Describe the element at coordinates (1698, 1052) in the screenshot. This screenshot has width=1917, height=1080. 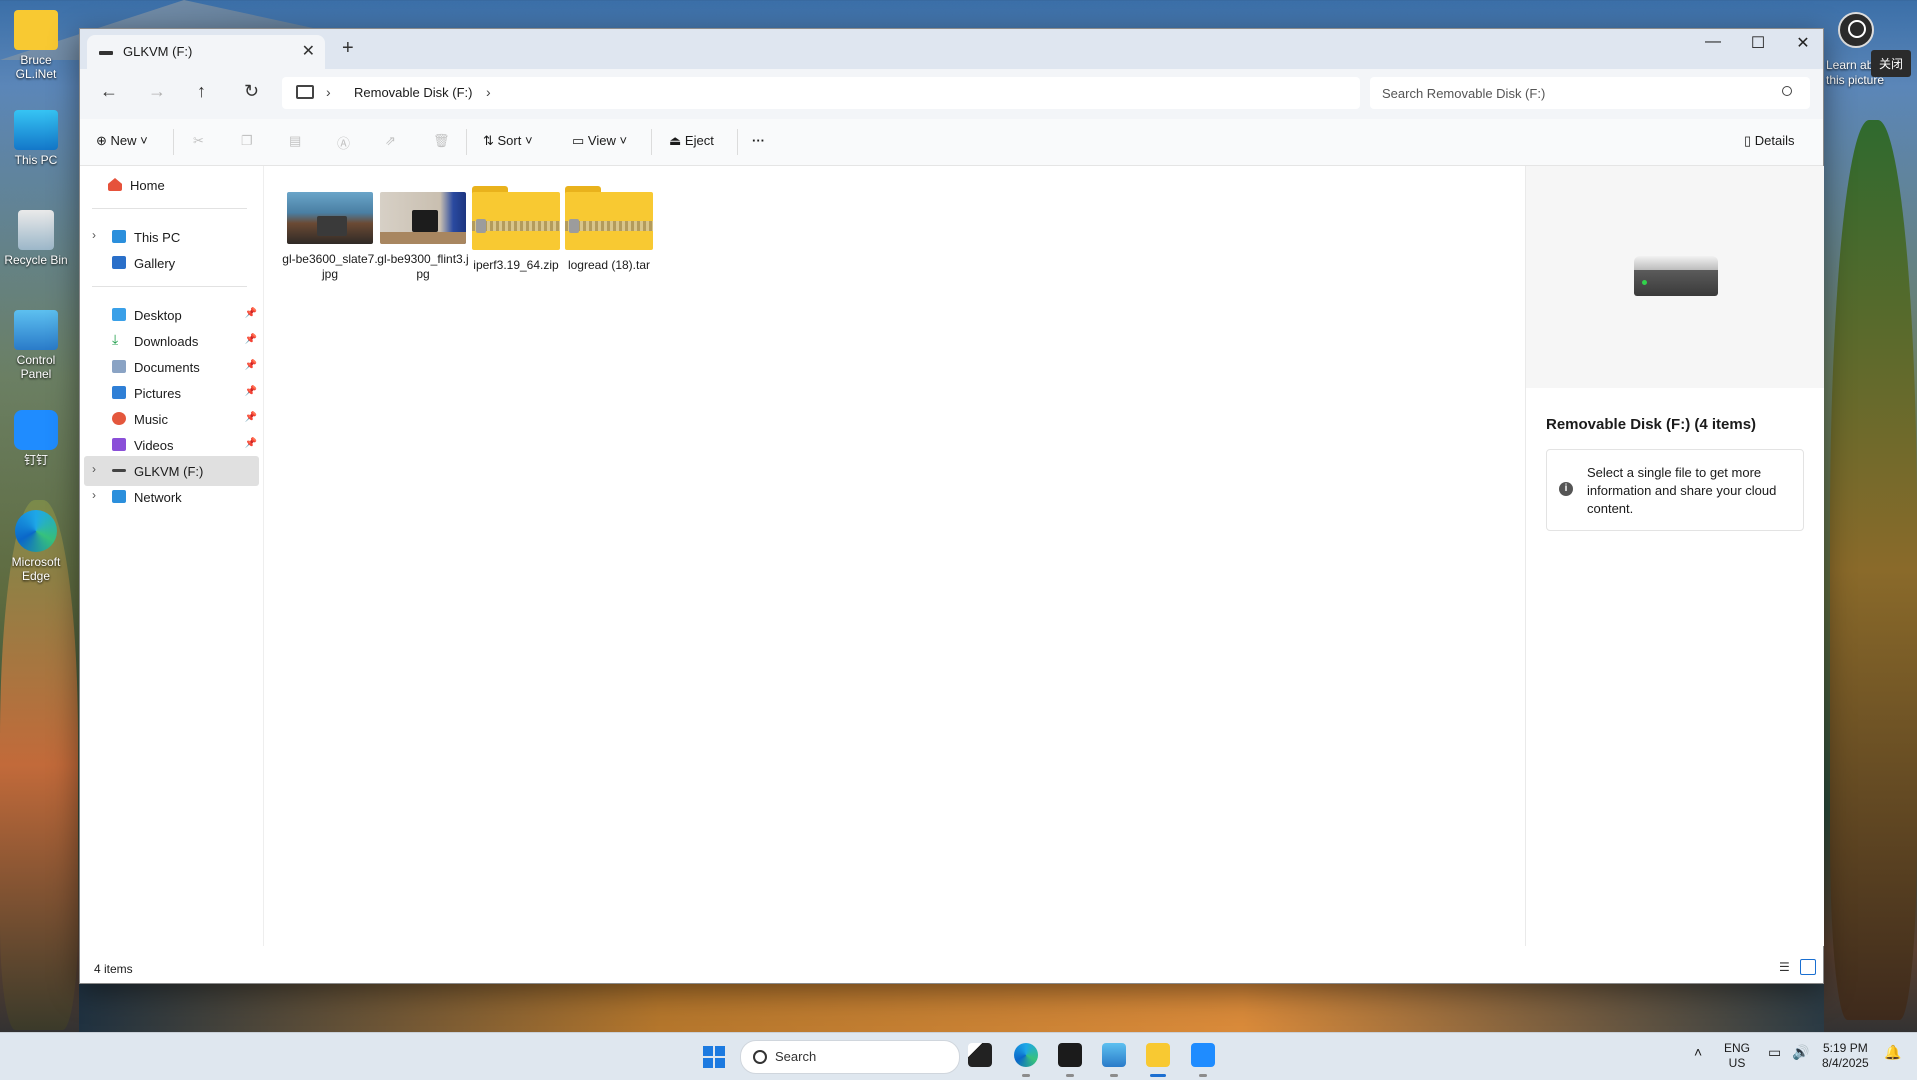
I see `show-hidden-icons-icon: ˄` at that location.